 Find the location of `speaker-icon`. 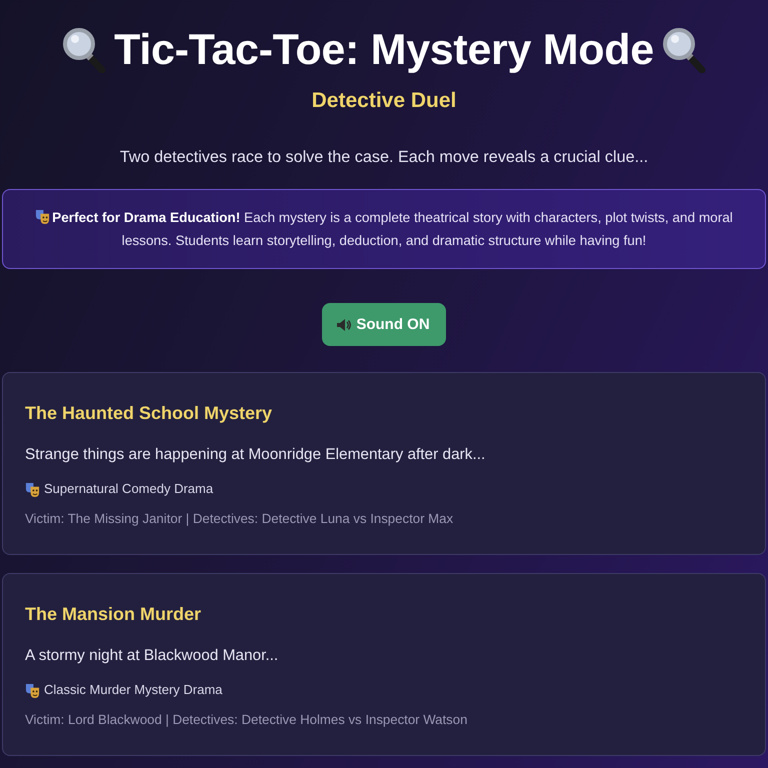

speaker-icon is located at coordinates (344, 324).